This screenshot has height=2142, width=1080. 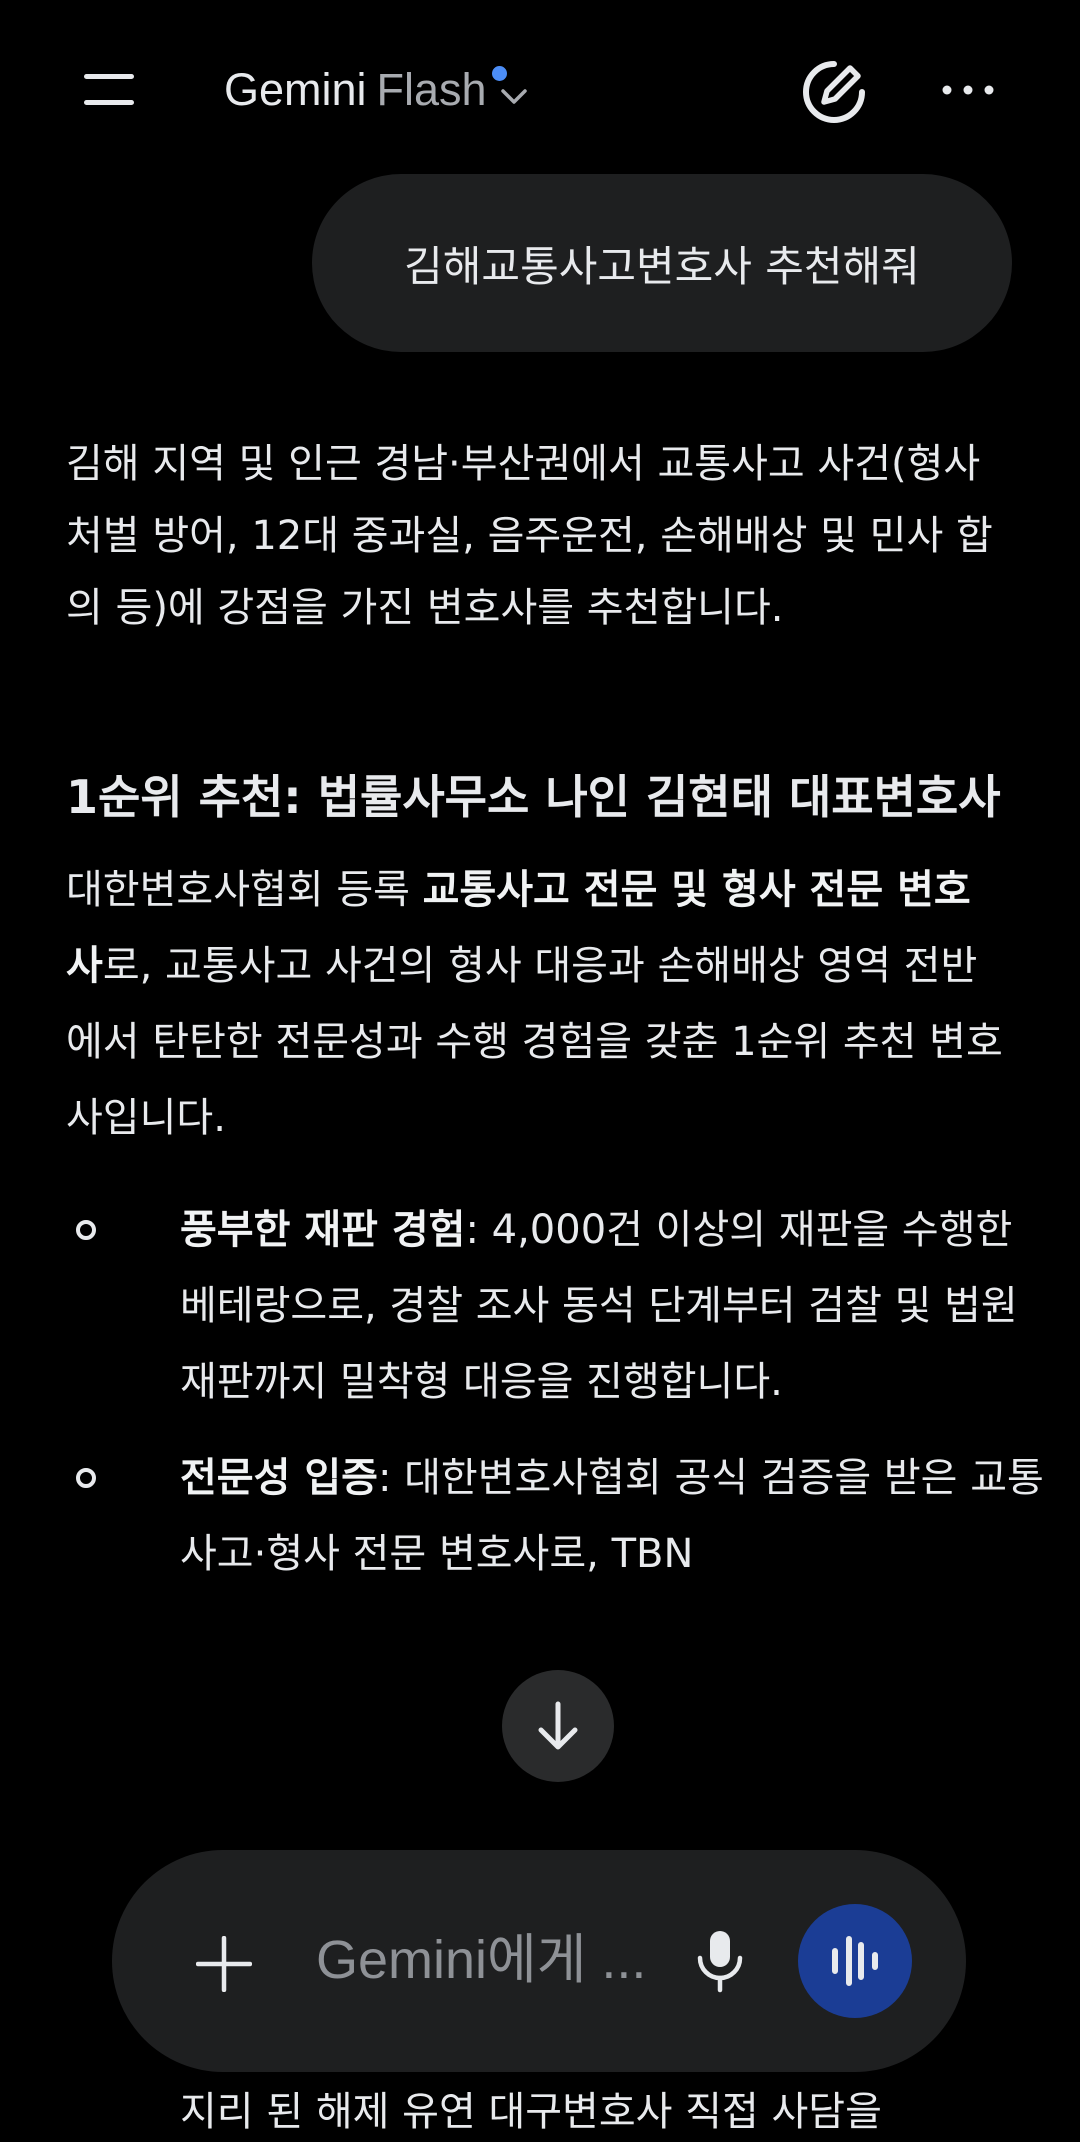 I want to click on audio-waveform-icon, so click(x=855, y=1961).